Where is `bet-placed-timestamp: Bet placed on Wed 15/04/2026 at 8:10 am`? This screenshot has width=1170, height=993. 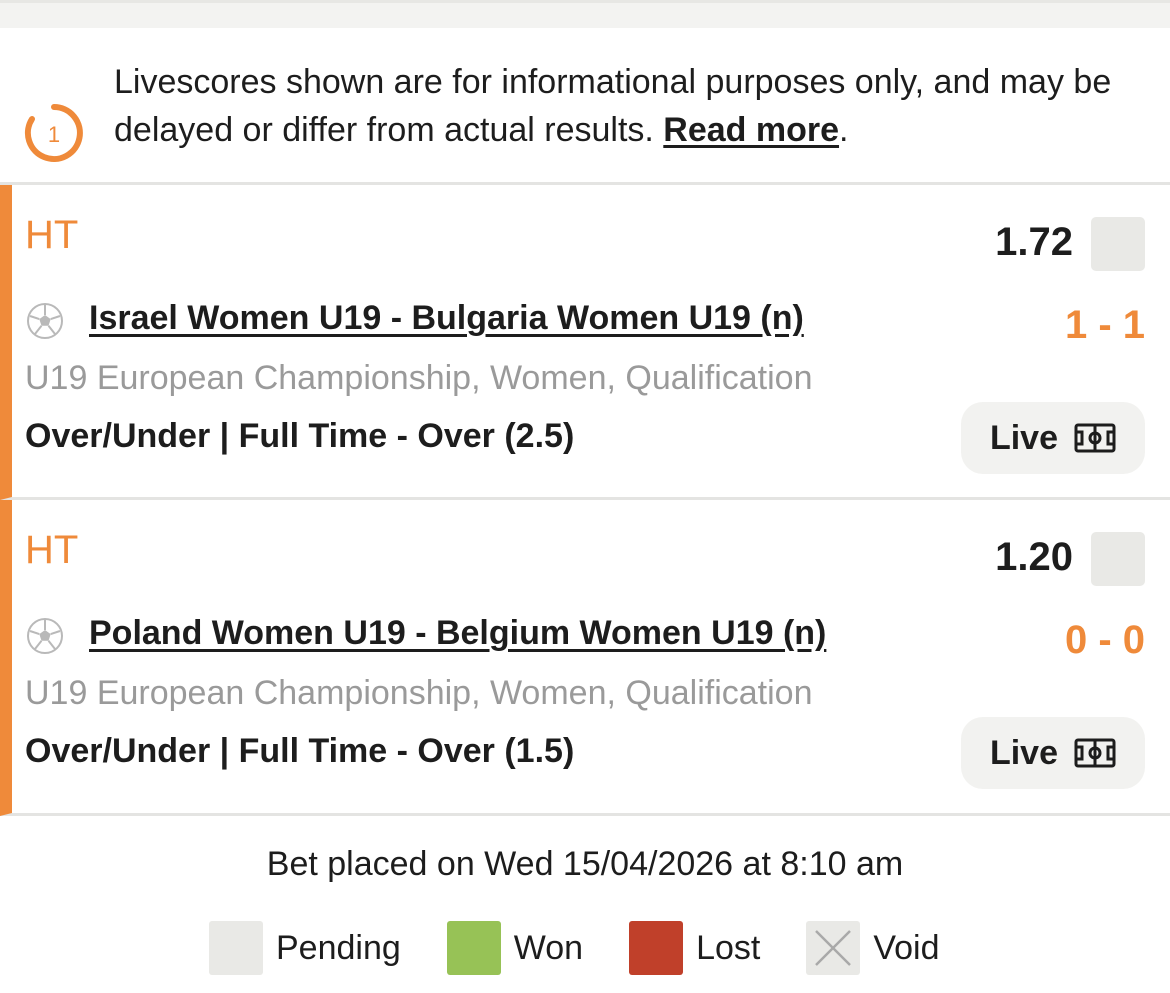
bet-placed-timestamp: Bet placed on Wed 15/04/2026 at 8:10 am is located at coordinates (585, 864).